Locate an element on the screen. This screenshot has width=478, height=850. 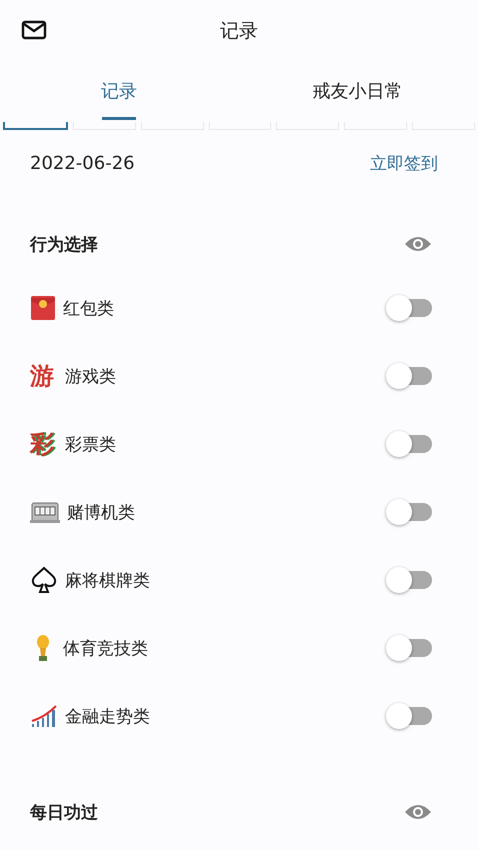
slot-machine-icon is located at coordinates (45, 512).